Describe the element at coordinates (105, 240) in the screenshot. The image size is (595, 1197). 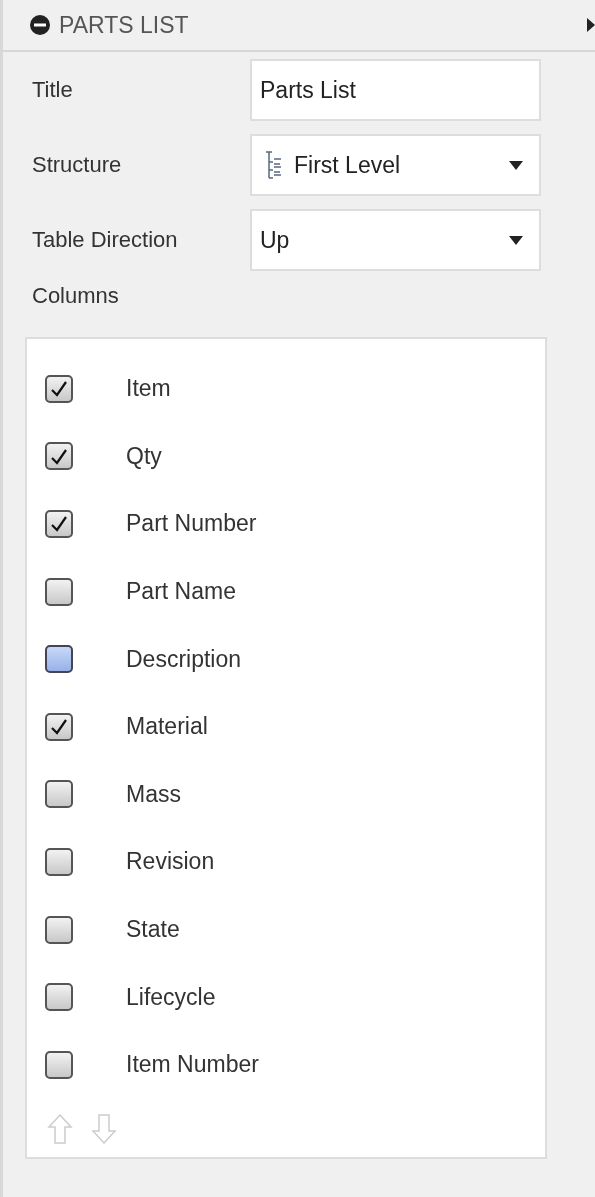
I see `field-label: Table Direction` at that location.